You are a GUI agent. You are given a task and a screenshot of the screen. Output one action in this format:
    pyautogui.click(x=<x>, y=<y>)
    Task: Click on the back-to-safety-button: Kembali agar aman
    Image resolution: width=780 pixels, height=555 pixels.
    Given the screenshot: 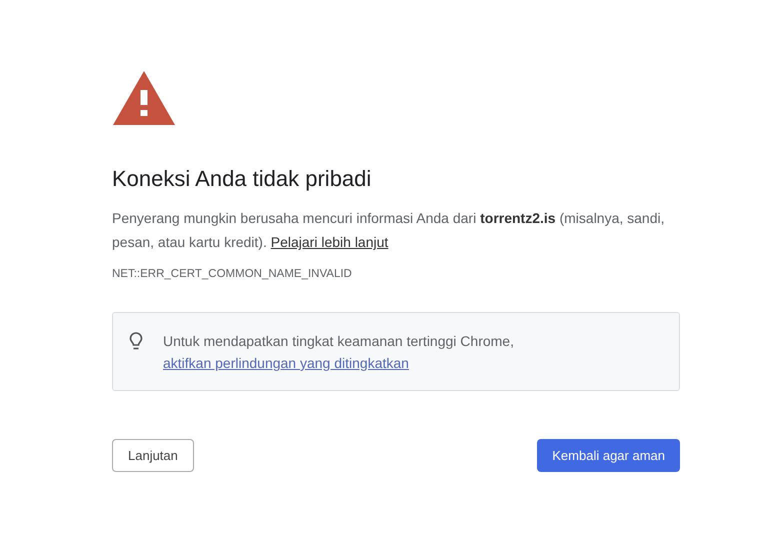 What is the action you would take?
    pyautogui.click(x=608, y=455)
    